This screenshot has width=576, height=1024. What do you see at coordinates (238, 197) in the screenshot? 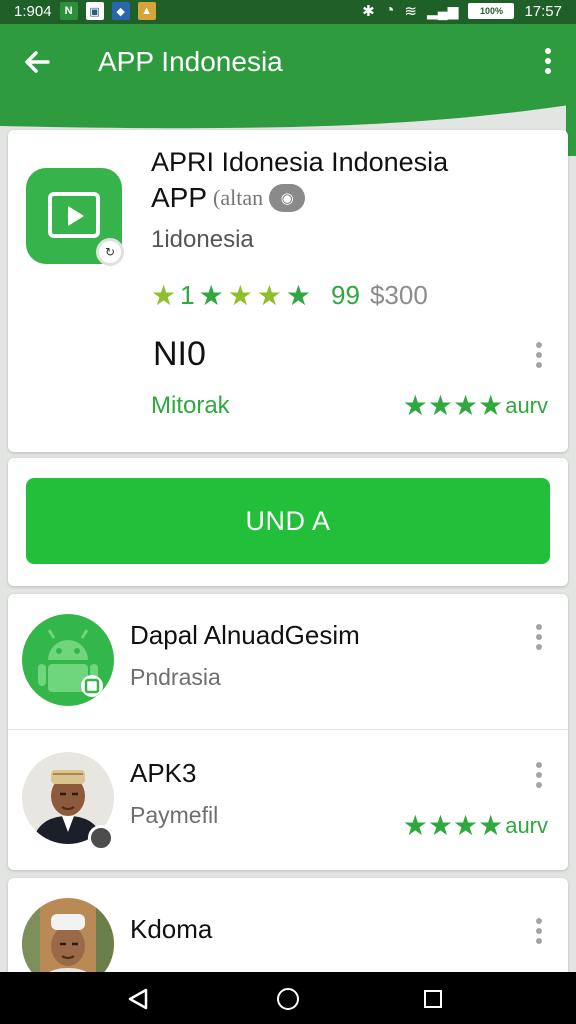
I see `app-tag: (altan` at bounding box center [238, 197].